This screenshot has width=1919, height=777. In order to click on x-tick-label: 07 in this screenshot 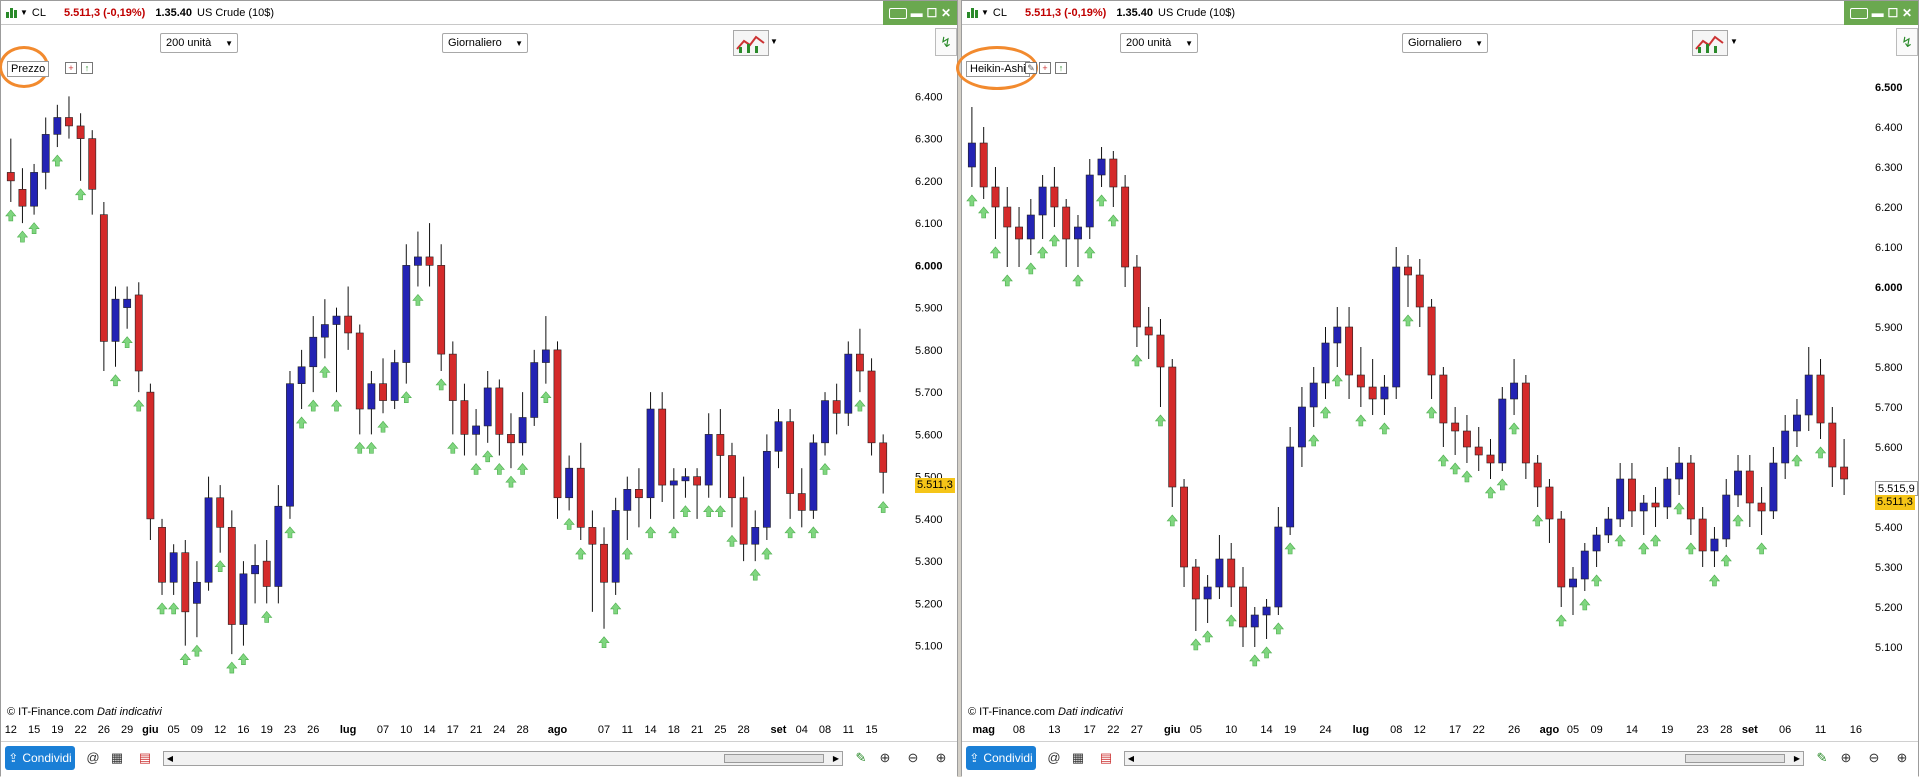, I will do `click(604, 730)`.